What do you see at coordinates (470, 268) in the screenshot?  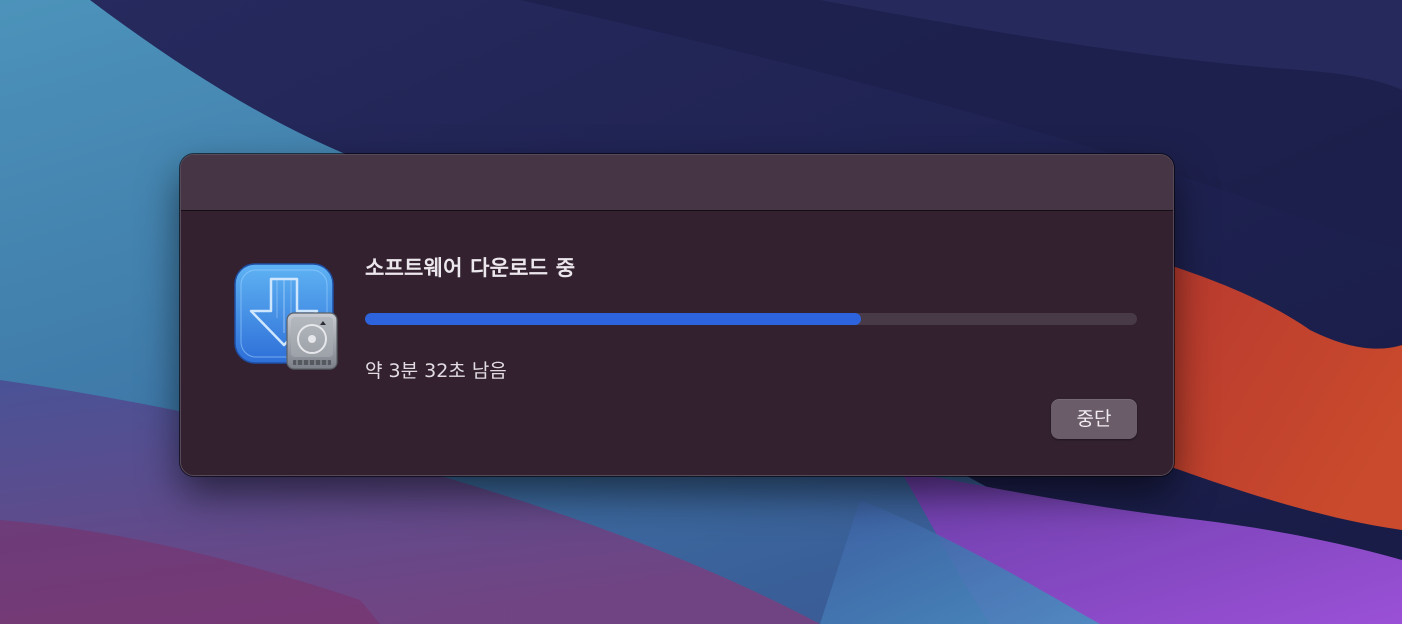 I see `dialog-title: 소프트웨어 다운로드 중` at bounding box center [470, 268].